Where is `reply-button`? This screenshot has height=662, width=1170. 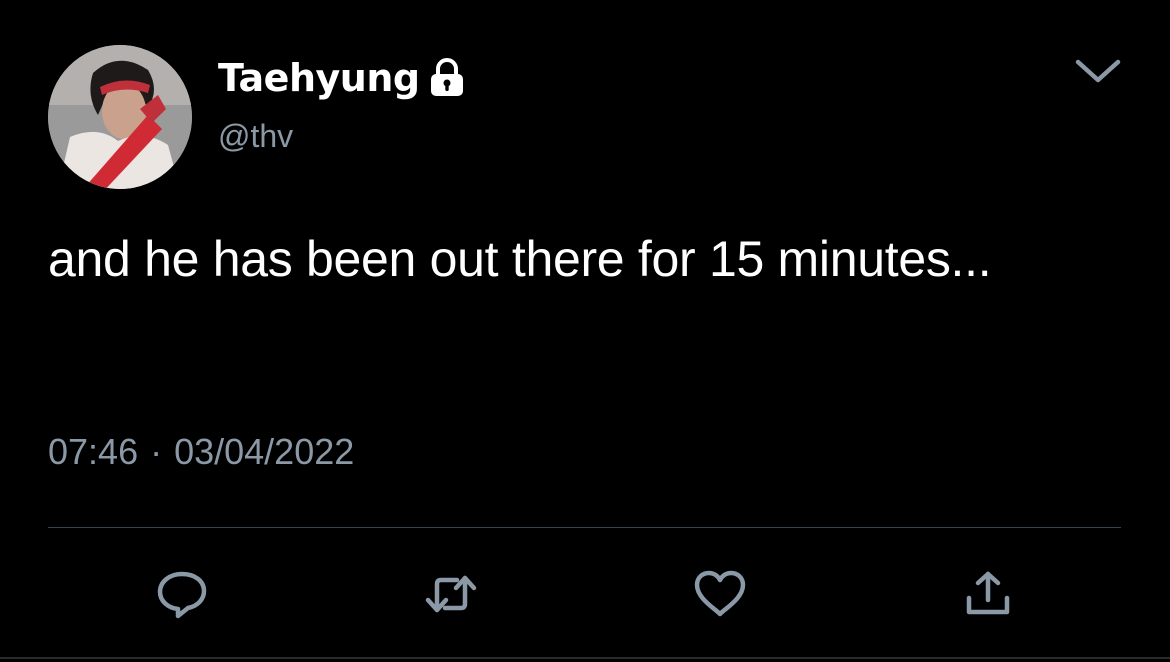 reply-button is located at coordinates (182, 594).